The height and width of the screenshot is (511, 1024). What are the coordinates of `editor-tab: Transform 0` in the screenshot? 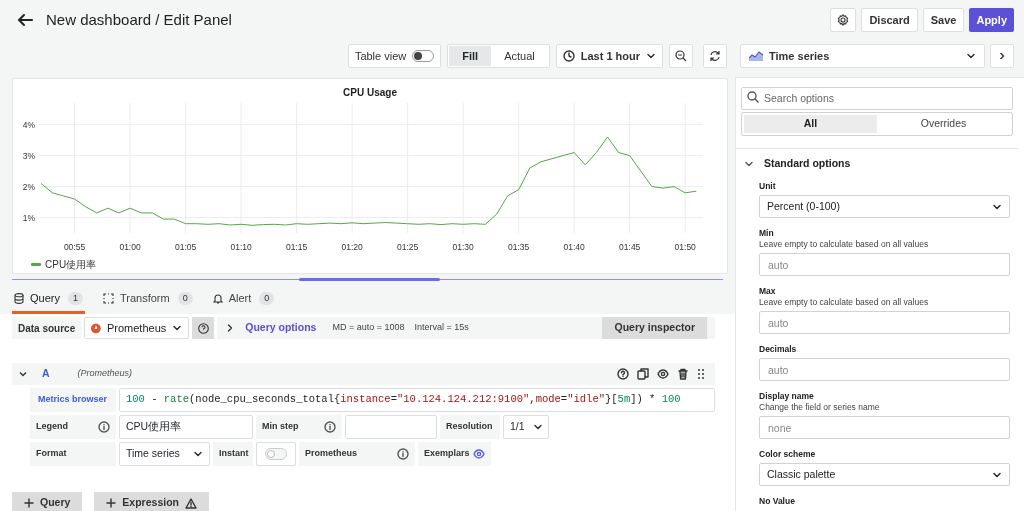 It's located at (148, 301).